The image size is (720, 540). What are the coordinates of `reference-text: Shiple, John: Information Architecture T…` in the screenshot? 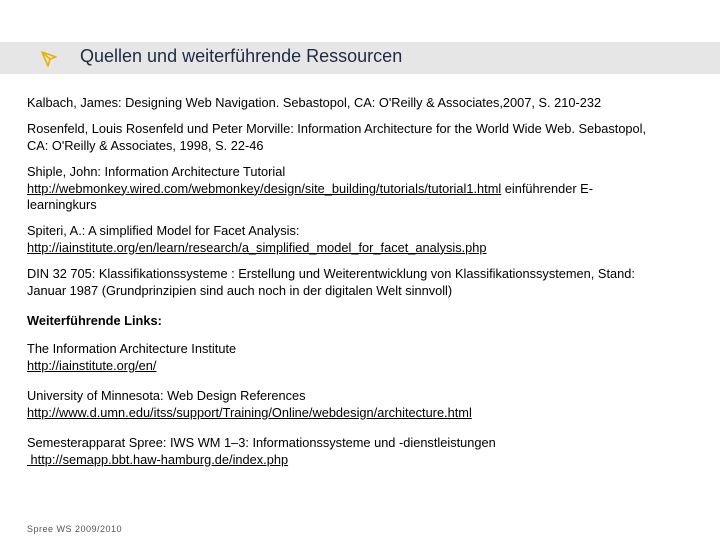 It's located at (156, 172).